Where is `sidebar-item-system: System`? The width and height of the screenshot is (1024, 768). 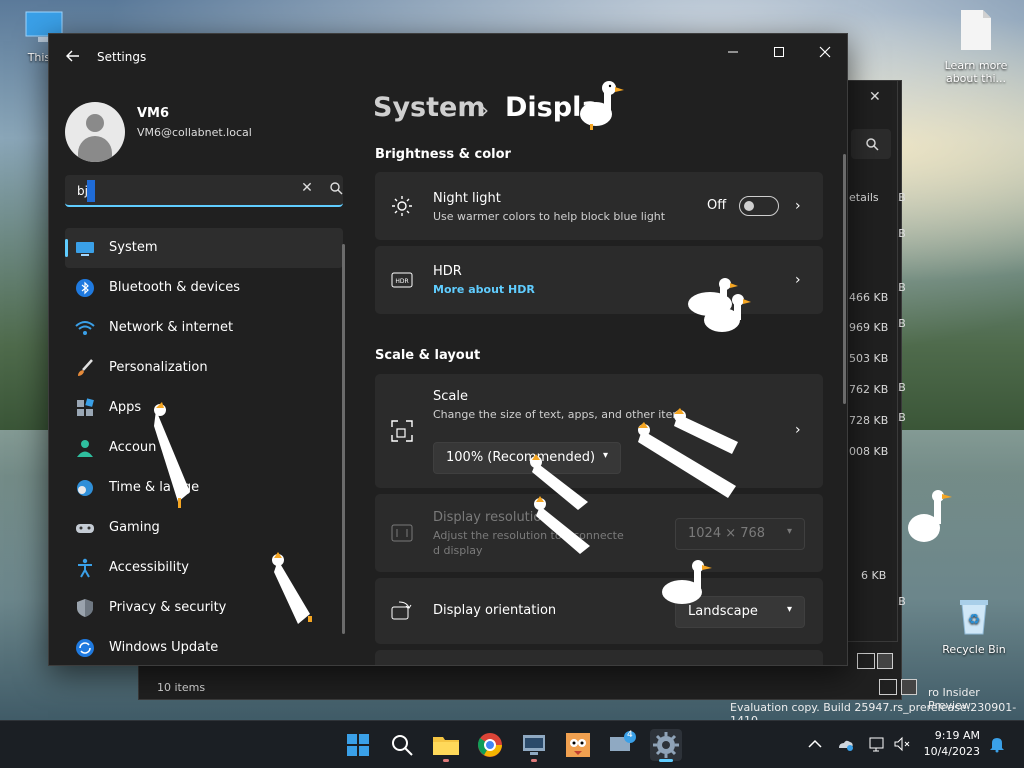 sidebar-item-system: System is located at coordinates (204, 248).